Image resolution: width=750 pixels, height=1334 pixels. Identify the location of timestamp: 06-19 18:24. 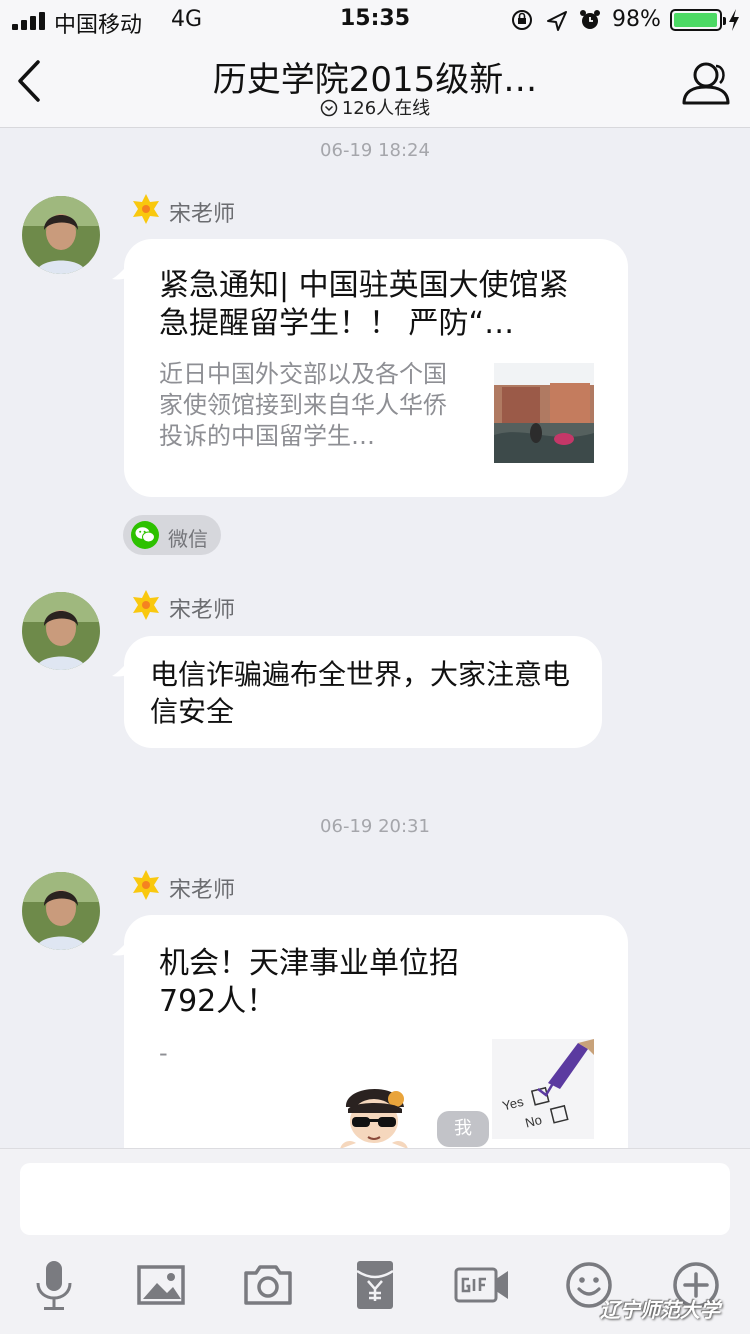
(375, 150).